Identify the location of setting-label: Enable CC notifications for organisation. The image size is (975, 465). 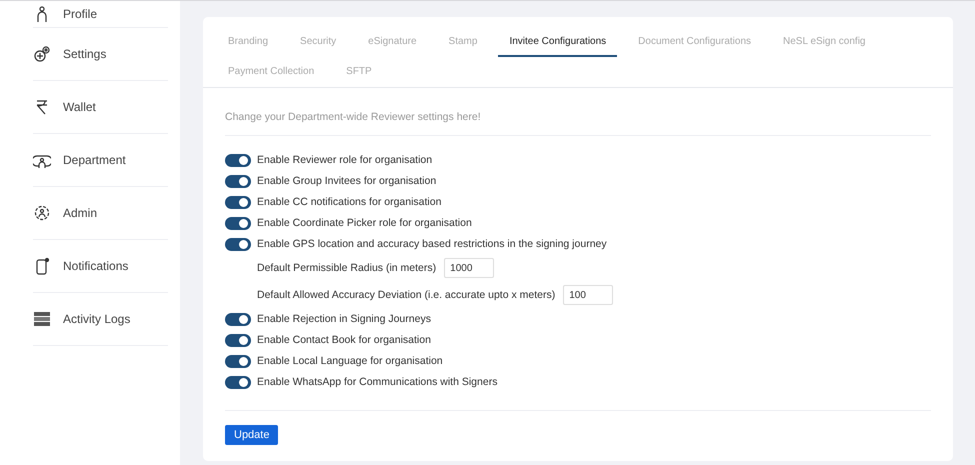
(349, 202).